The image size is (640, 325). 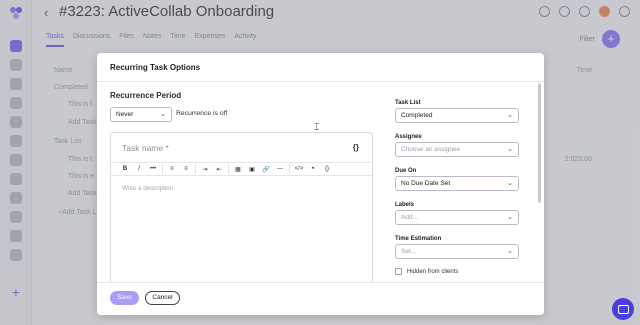 What do you see at coordinates (320, 67) in the screenshot?
I see `modal-title: Recurring Task Options` at bounding box center [320, 67].